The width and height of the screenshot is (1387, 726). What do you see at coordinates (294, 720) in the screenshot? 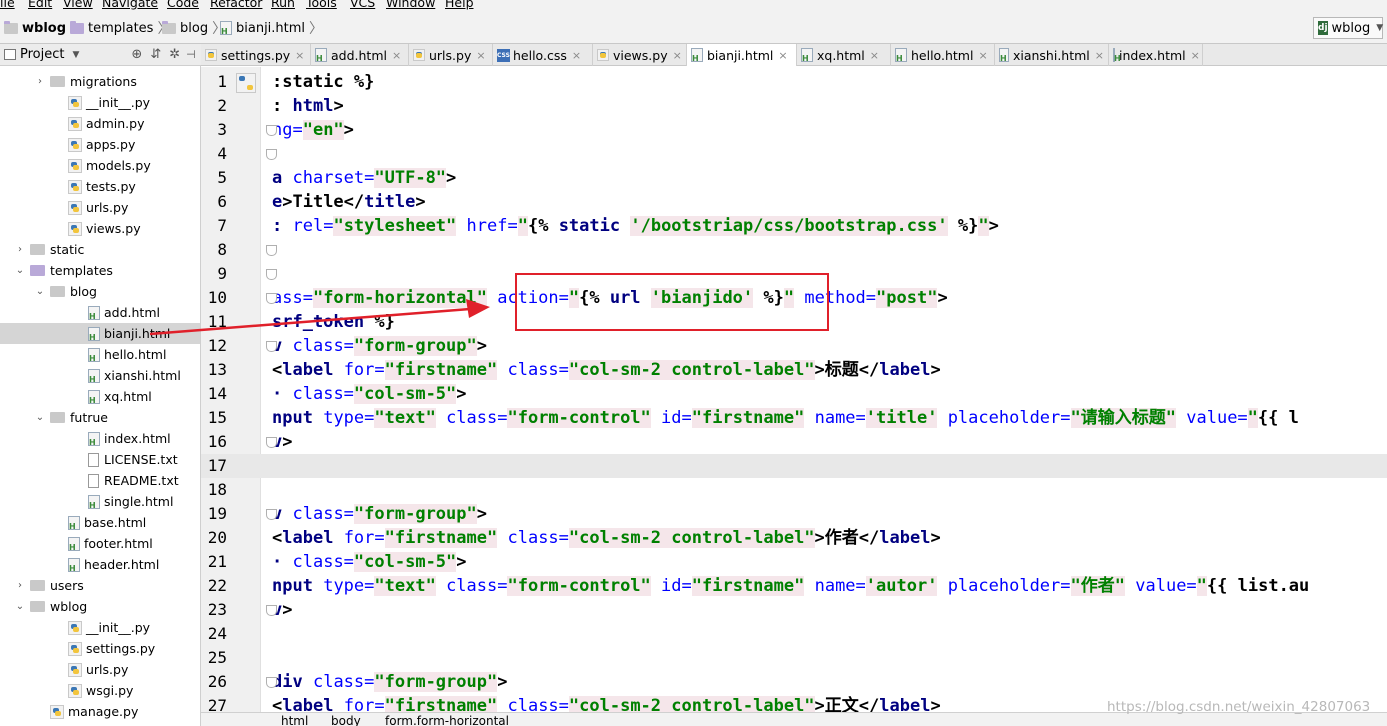
I see `status-path-item: html` at bounding box center [294, 720].